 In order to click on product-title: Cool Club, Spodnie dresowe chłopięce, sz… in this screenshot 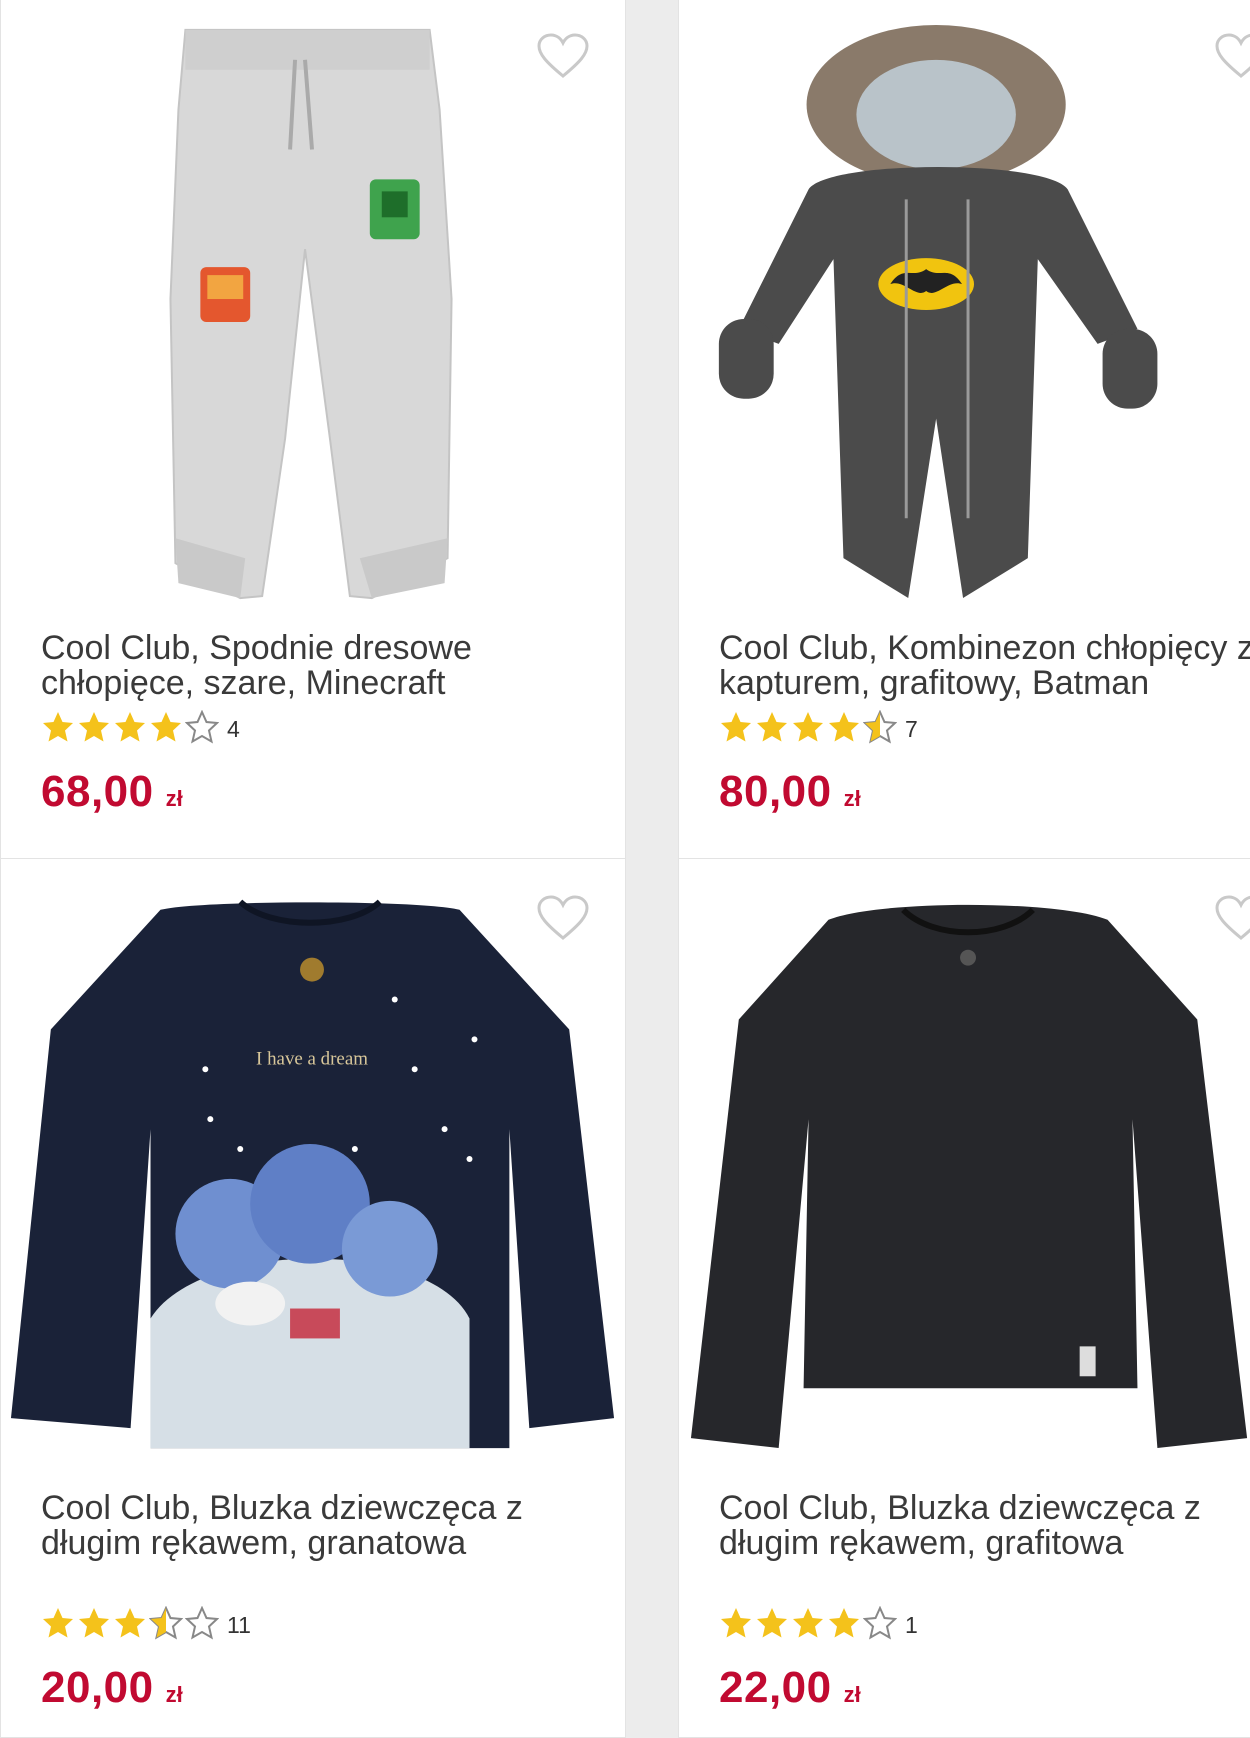, I will do `click(256, 666)`.